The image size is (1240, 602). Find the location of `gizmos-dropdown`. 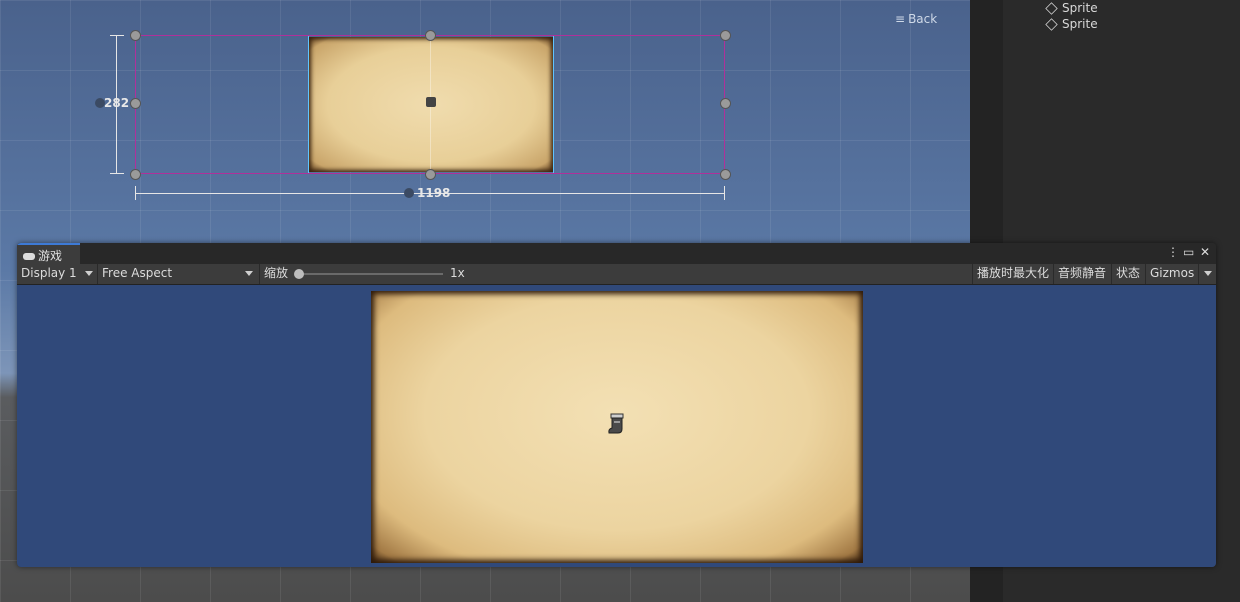

gizmos-dropdown is located at coordinates (1207, 274).